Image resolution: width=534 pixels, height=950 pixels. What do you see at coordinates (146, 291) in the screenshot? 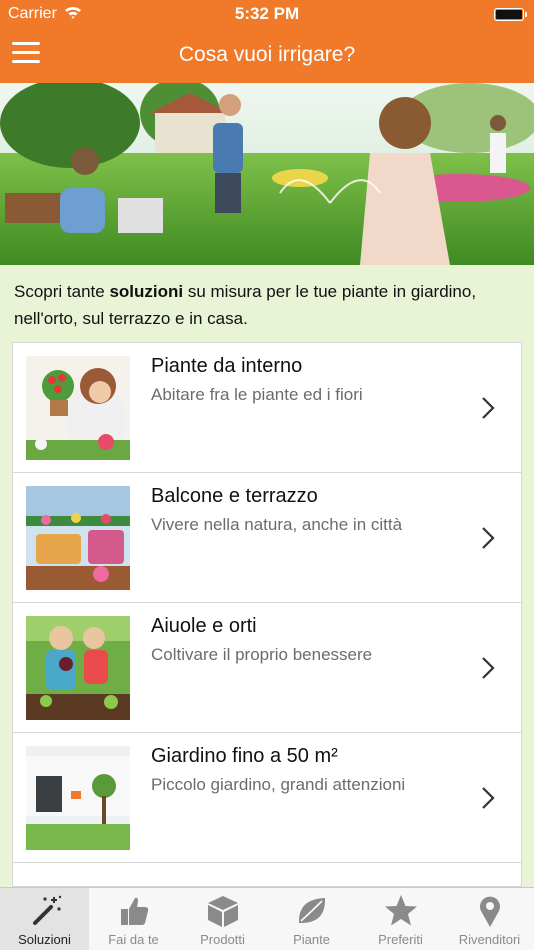
I see `intro-bold: soluzioni` at bounding box center [146, 291].